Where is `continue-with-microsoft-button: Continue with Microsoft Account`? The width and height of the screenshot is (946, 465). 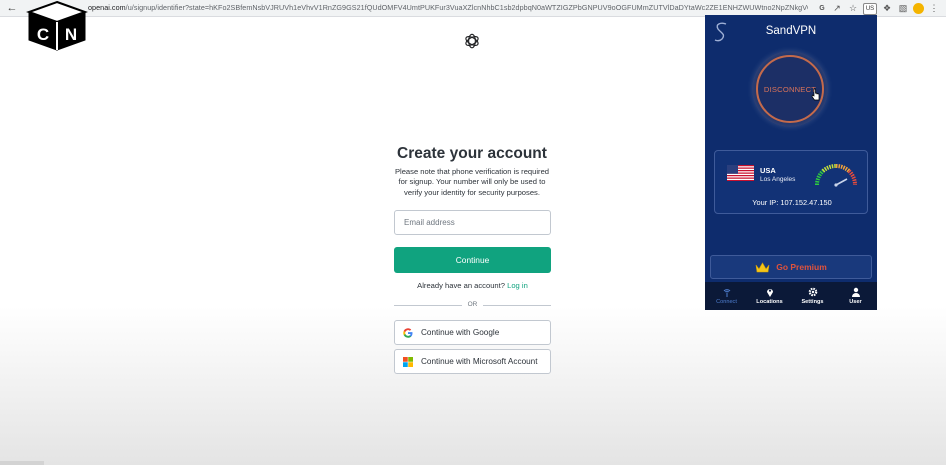
continue-with-microsoft-button: Continue with Microsoft Account is located at coordinates (472, 361).